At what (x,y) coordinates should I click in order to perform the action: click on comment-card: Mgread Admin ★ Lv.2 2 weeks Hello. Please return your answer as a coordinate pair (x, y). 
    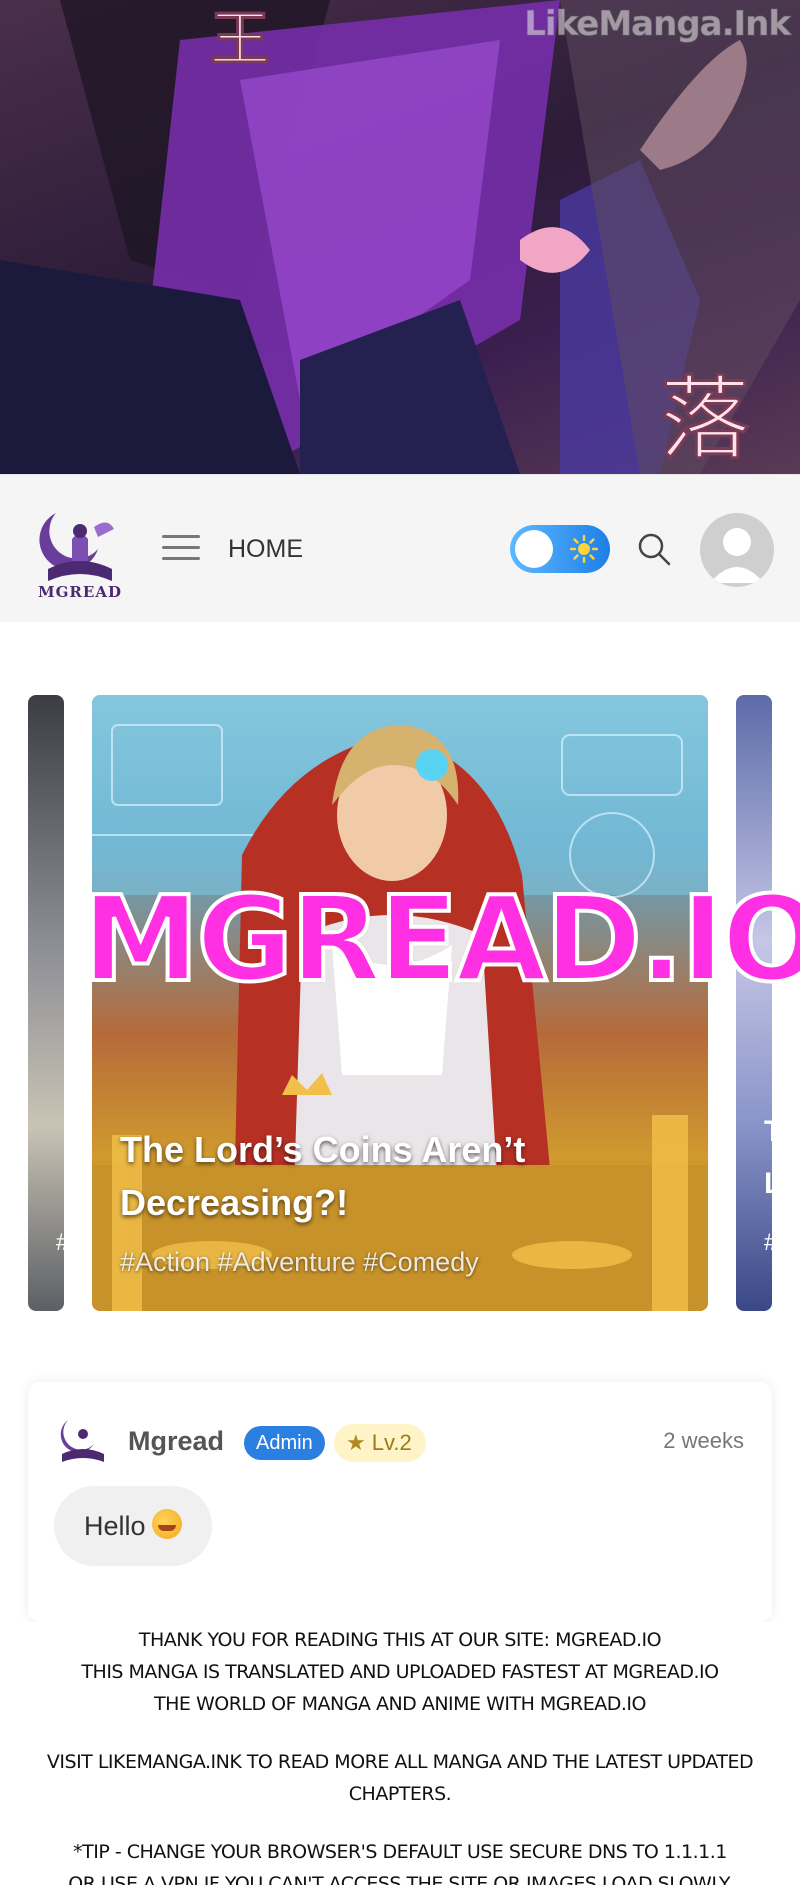
    Looking at the image, I should click on (400, 1502).